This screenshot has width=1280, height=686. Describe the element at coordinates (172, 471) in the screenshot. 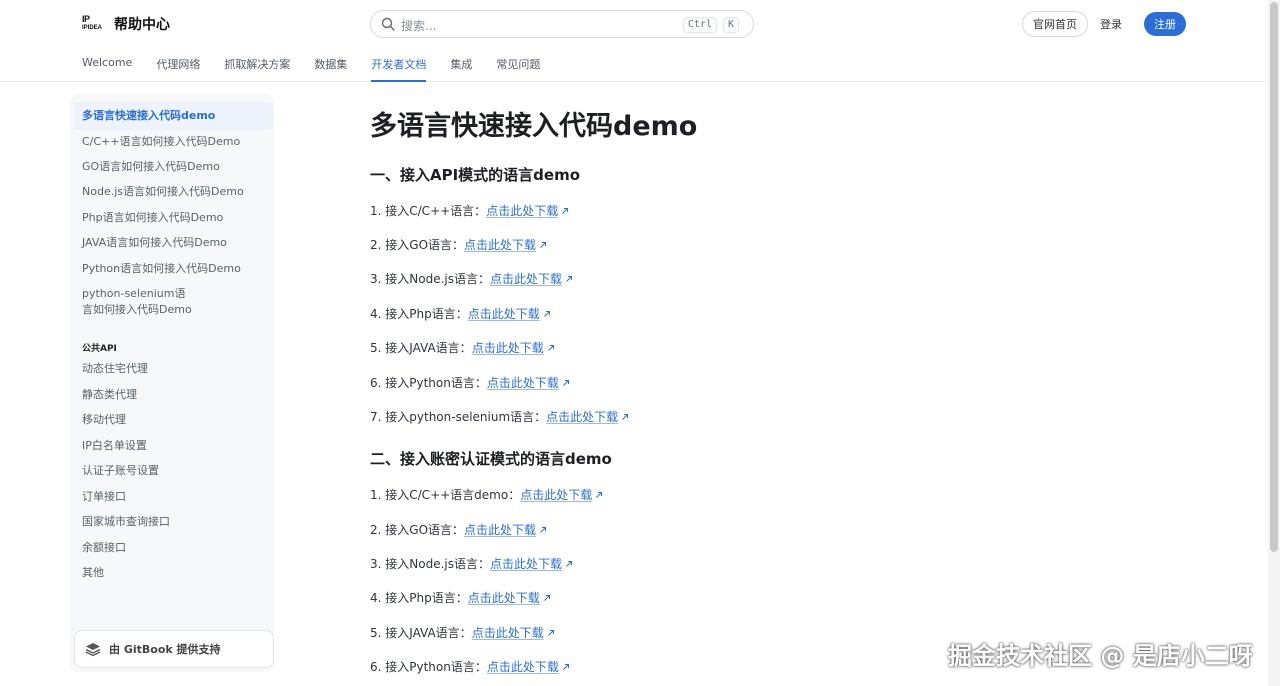

I see `sidebar-item-sub-account: 认证子账号设置` at that location.